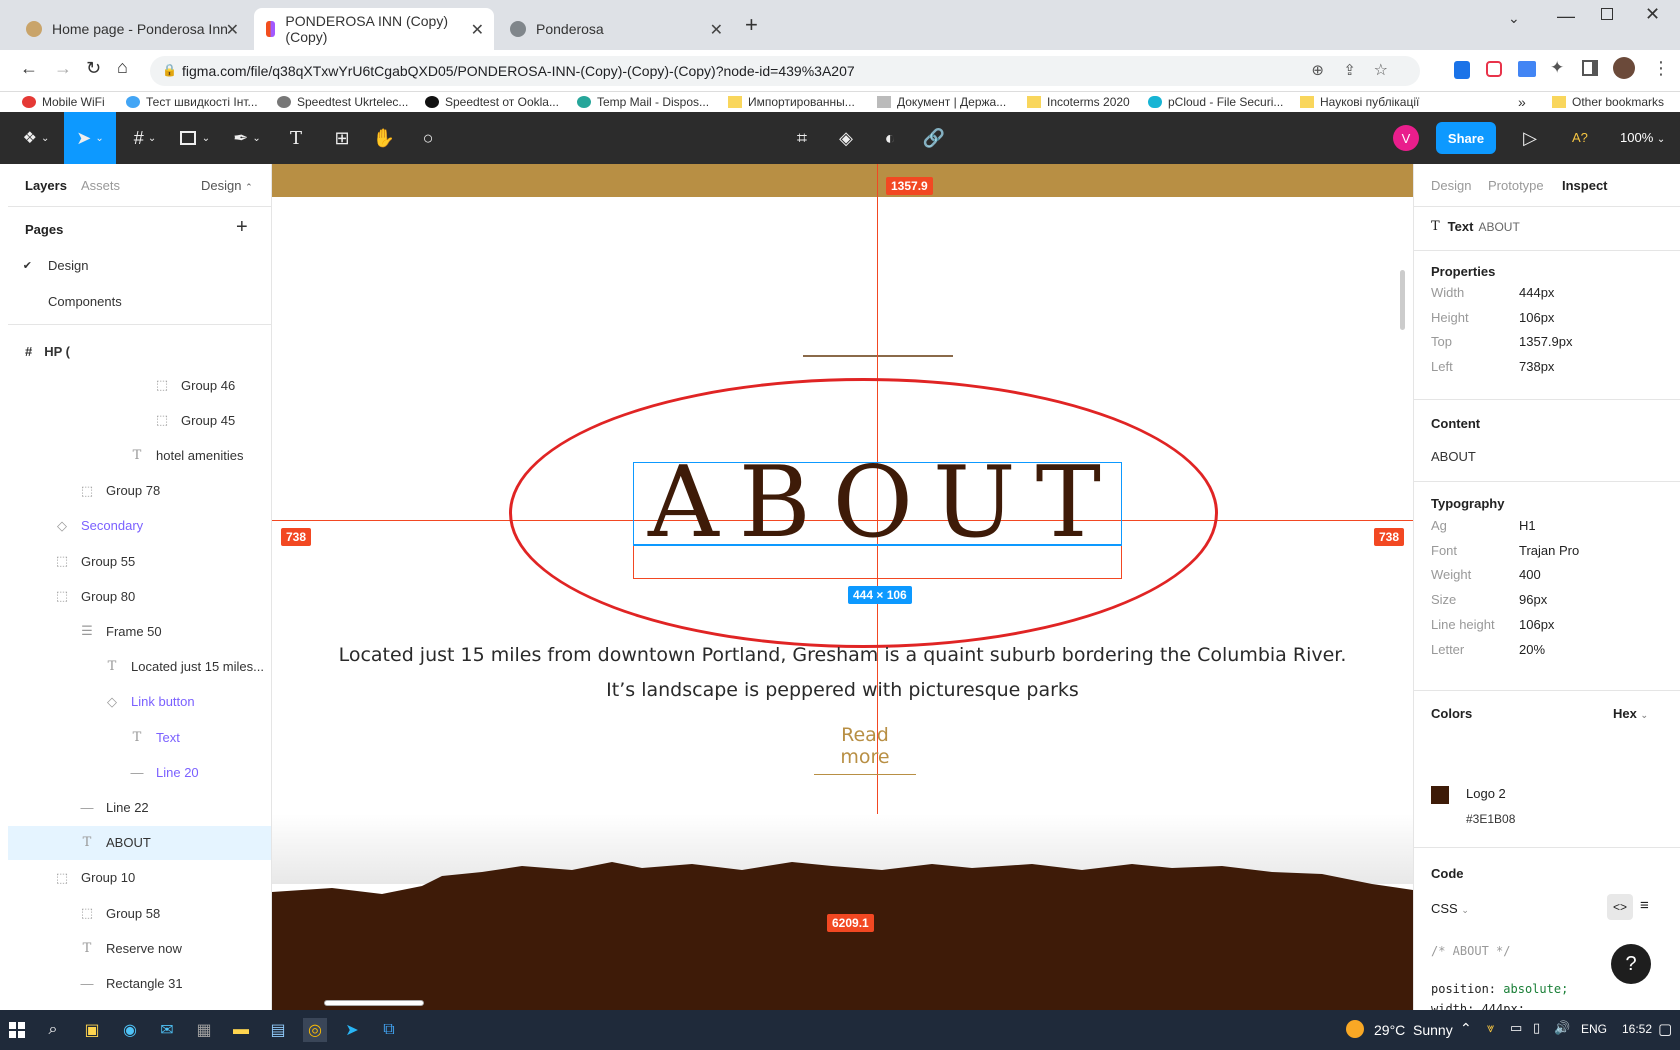 The width and height of the screenshot is (1680, 1050). What do you see at coordinates (846, 138) in the screenshot?
I see `component-tool-icon: ◈` at bounding box center [846, 138].